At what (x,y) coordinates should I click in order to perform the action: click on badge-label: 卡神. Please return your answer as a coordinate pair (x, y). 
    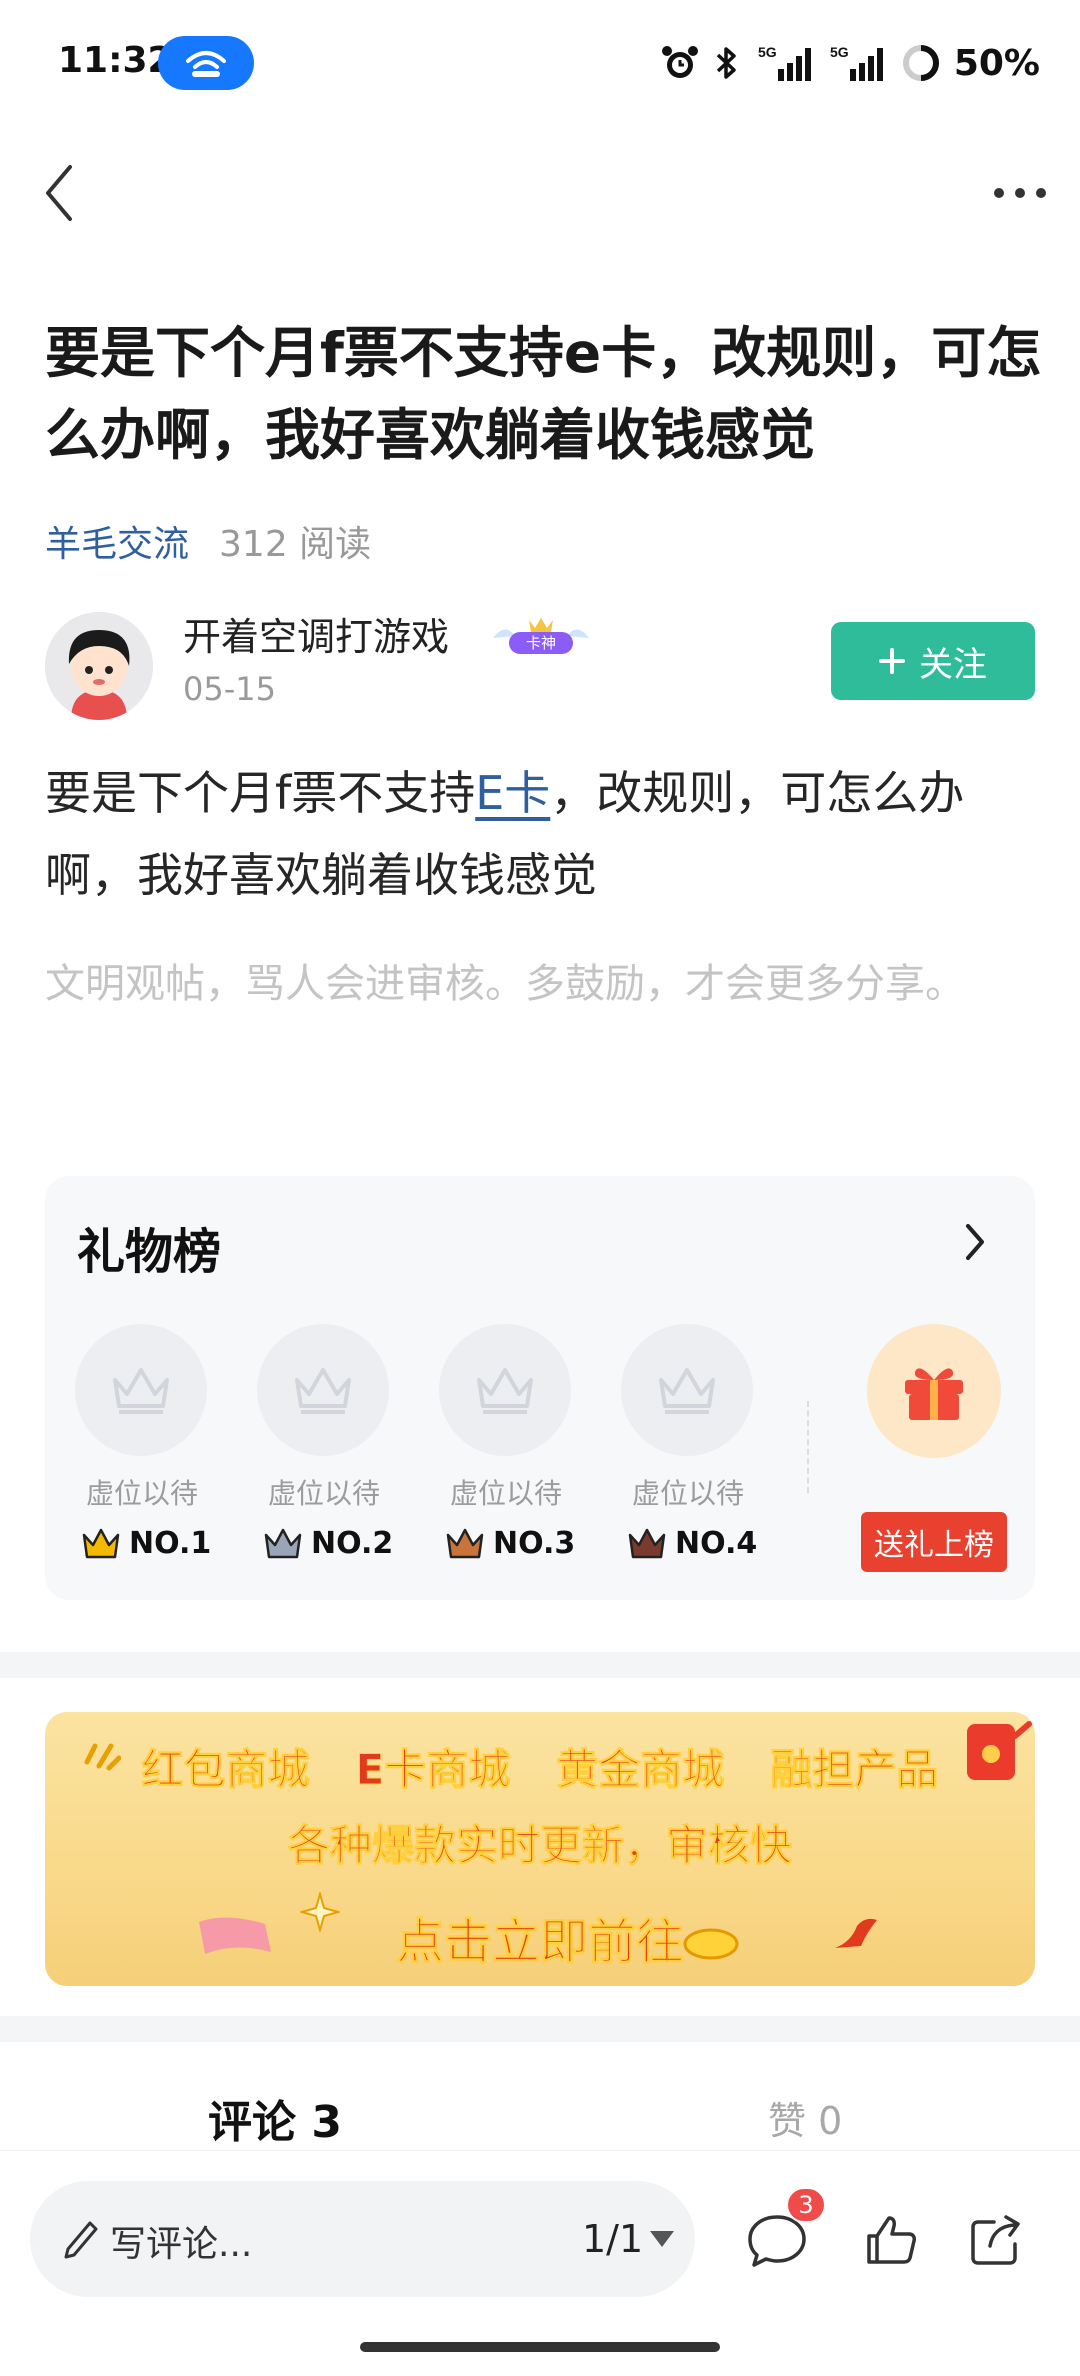
    Looking at the image, I should click on (541, 643).